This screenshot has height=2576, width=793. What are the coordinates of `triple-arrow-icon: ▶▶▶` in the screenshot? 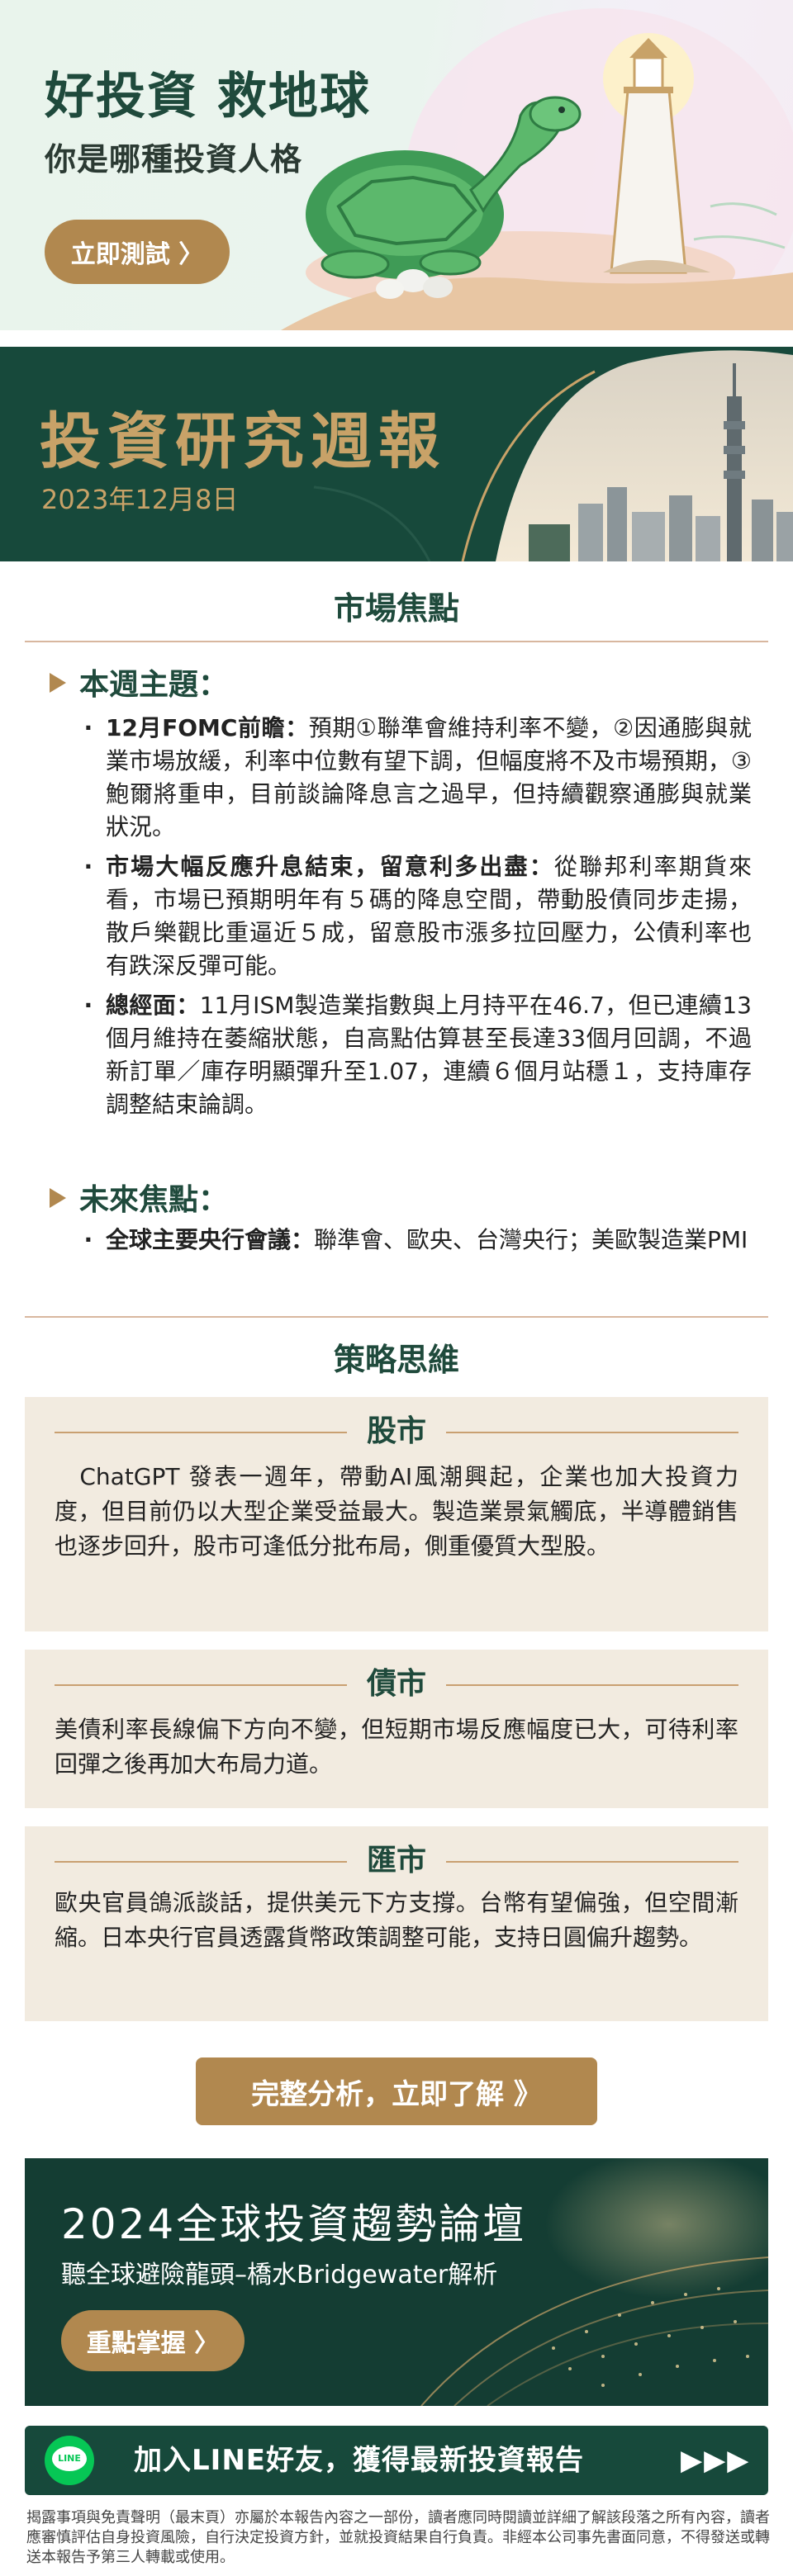 It's located at (716, 2460).